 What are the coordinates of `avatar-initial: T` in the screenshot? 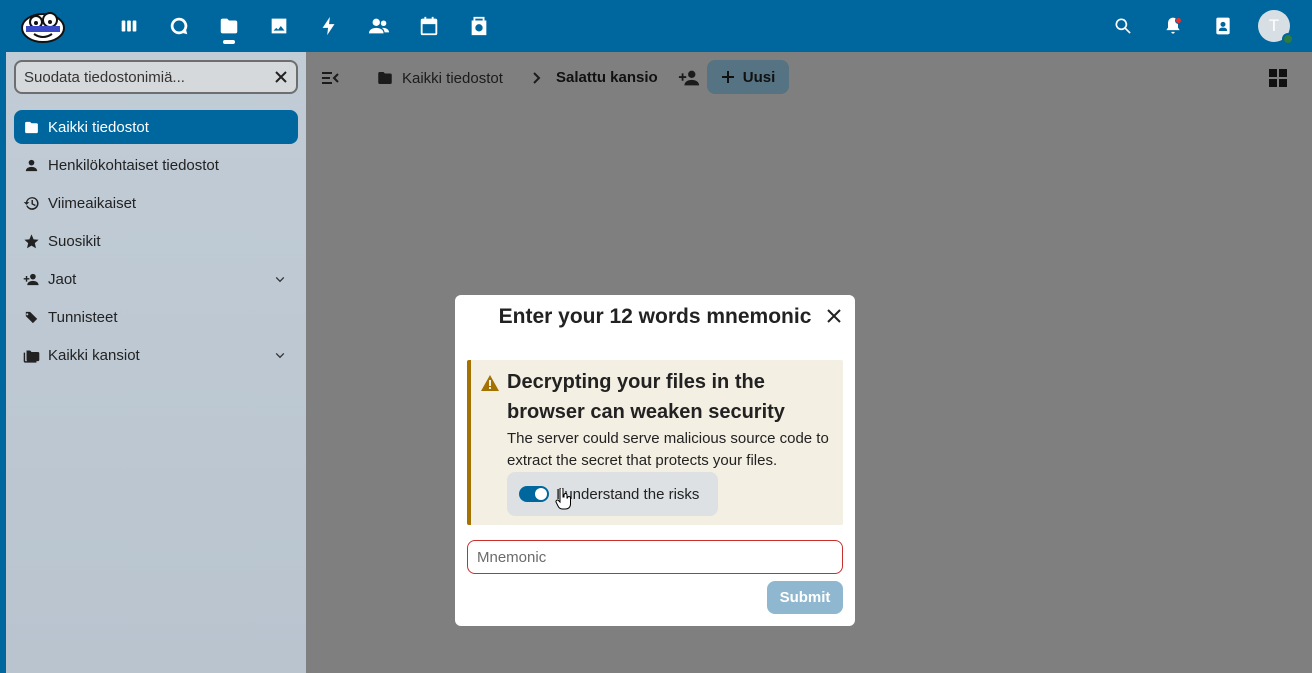 It's located at (1274, 25).